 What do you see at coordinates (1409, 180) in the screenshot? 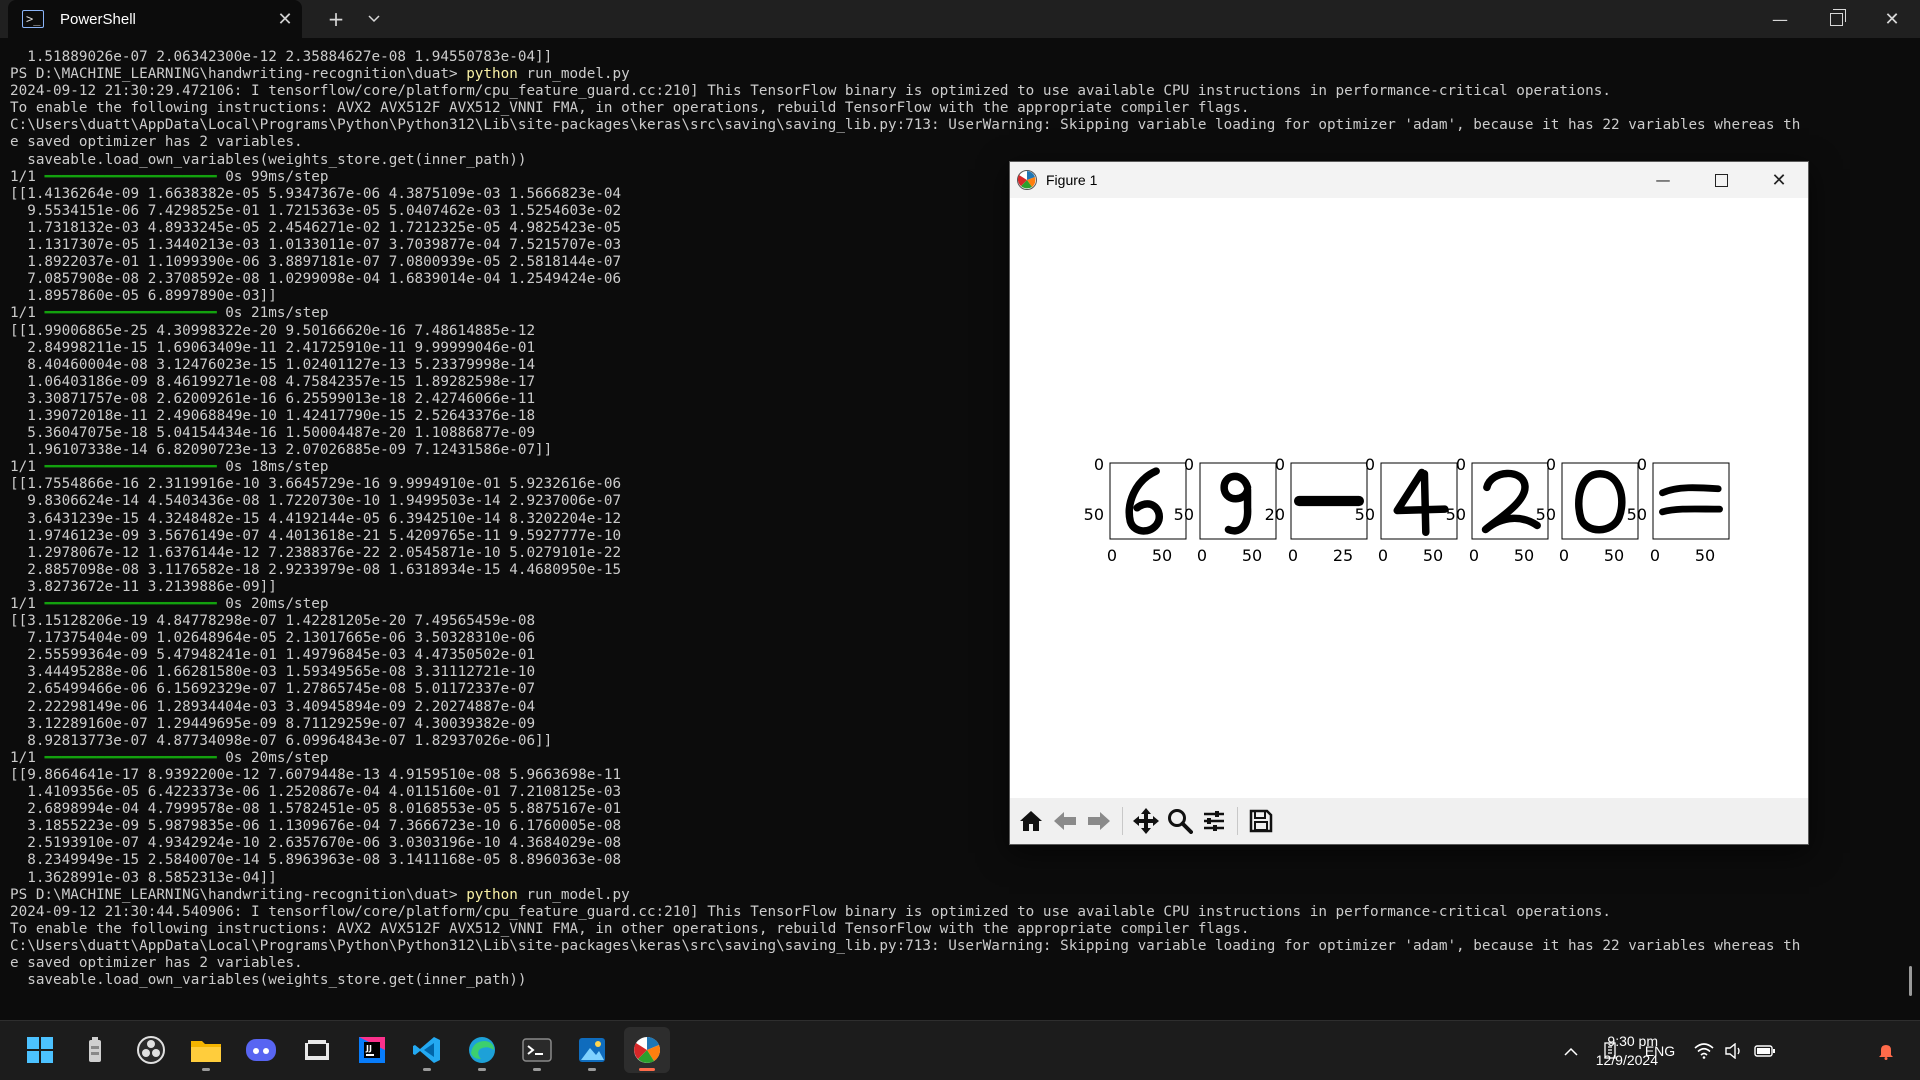
I see `figure-title-bar: Figure 1 — ✕` at bounding box center [1409, 180].